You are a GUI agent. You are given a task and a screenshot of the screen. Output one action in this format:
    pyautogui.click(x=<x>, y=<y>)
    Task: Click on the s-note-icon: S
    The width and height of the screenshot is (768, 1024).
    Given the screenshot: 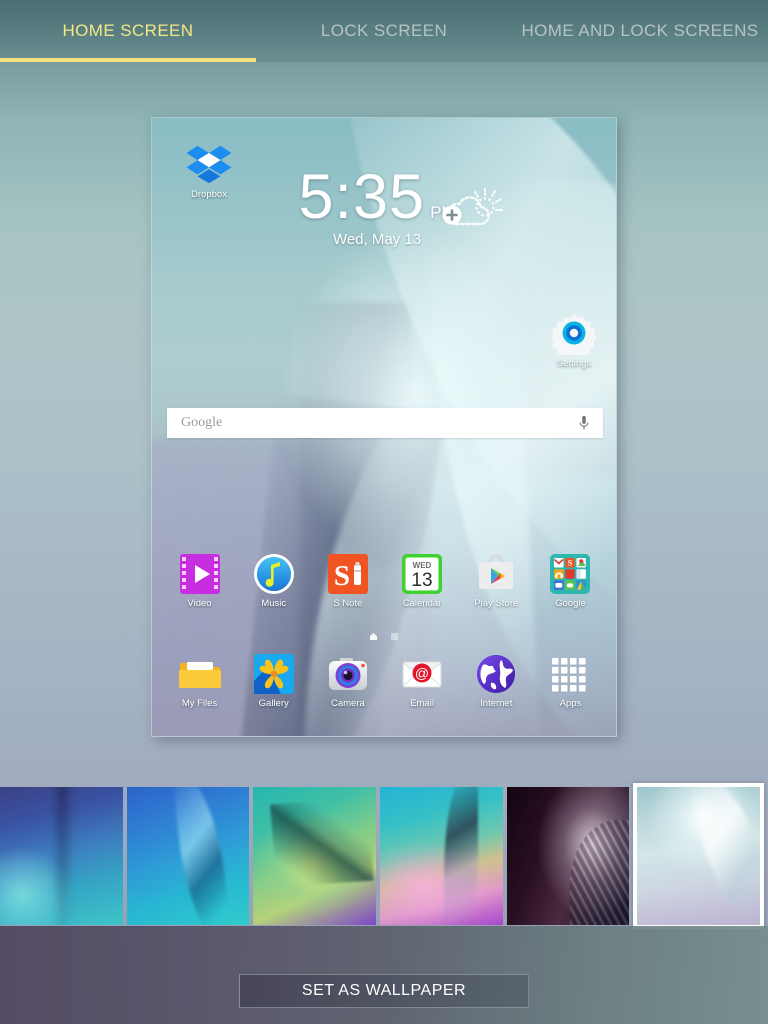 What is the action you would take?
    pyautogui.click(x=347, y=574)
    